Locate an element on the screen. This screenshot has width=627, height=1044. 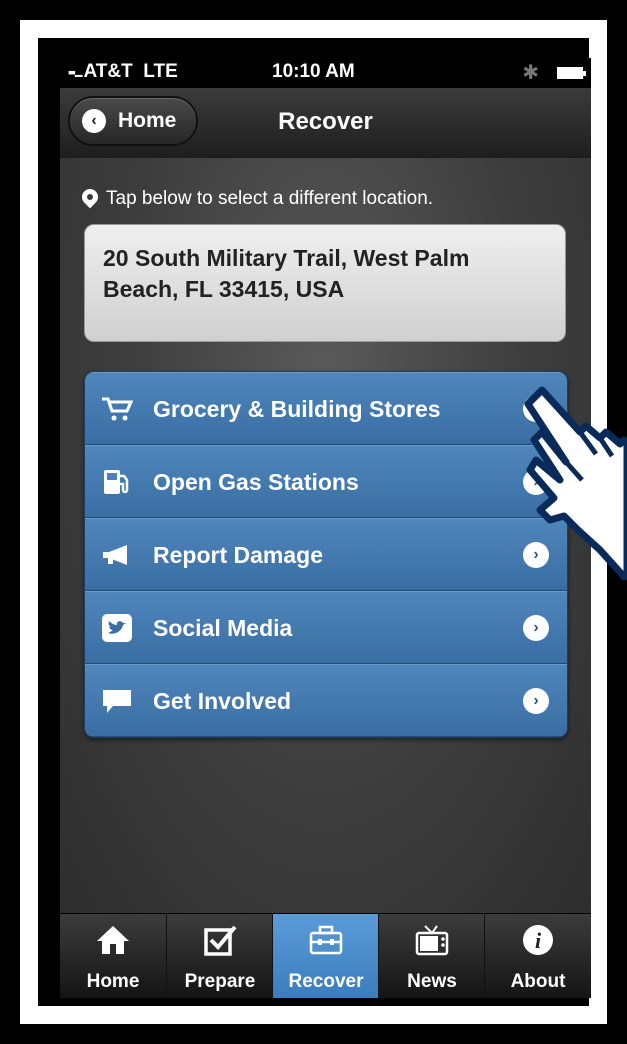
tab-news: News is located at coordinates (431, 956).